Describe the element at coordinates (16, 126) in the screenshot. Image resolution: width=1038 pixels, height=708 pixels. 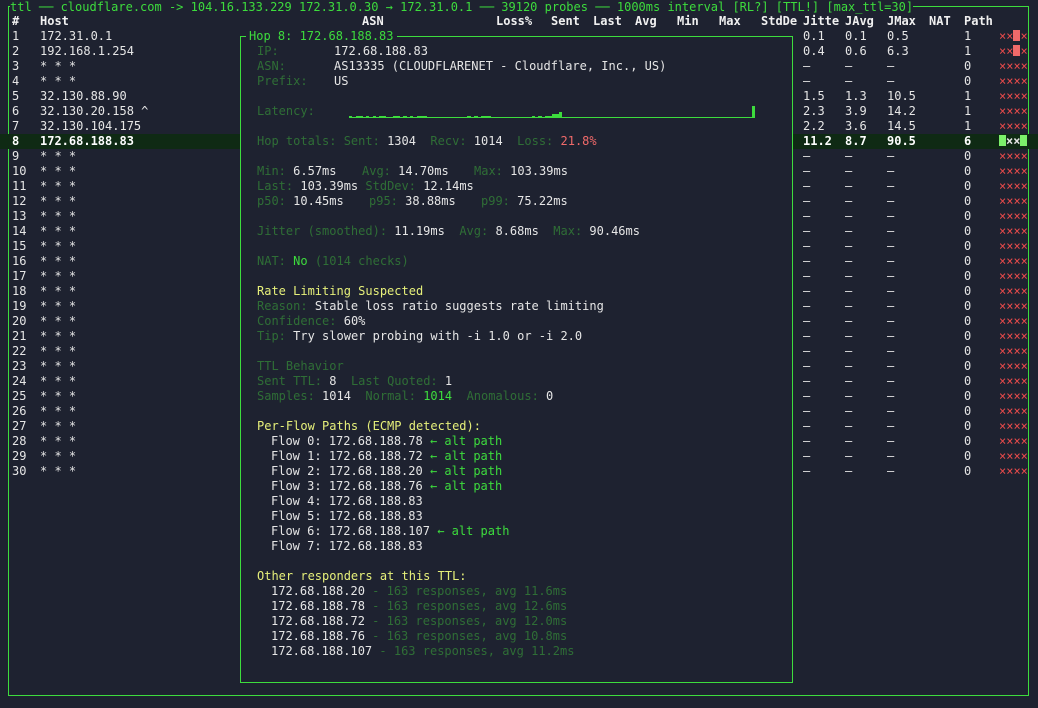
I see `hop-number: 7` at that location.